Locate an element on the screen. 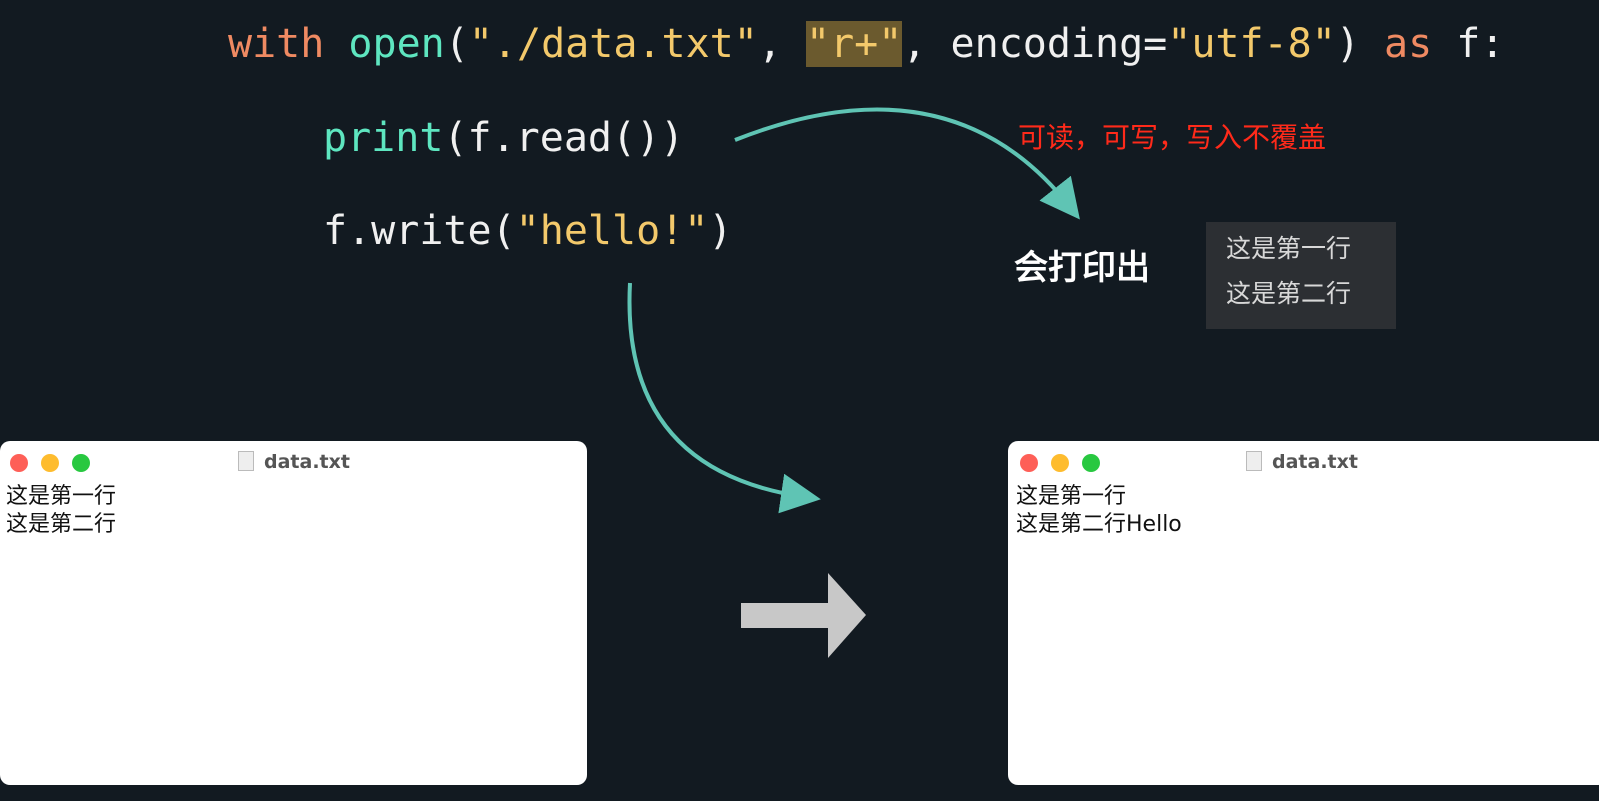 The height and width of the screenshot is (801, 1599). file-line: 这是第二行Hello is located at coordinates (1099, 524).